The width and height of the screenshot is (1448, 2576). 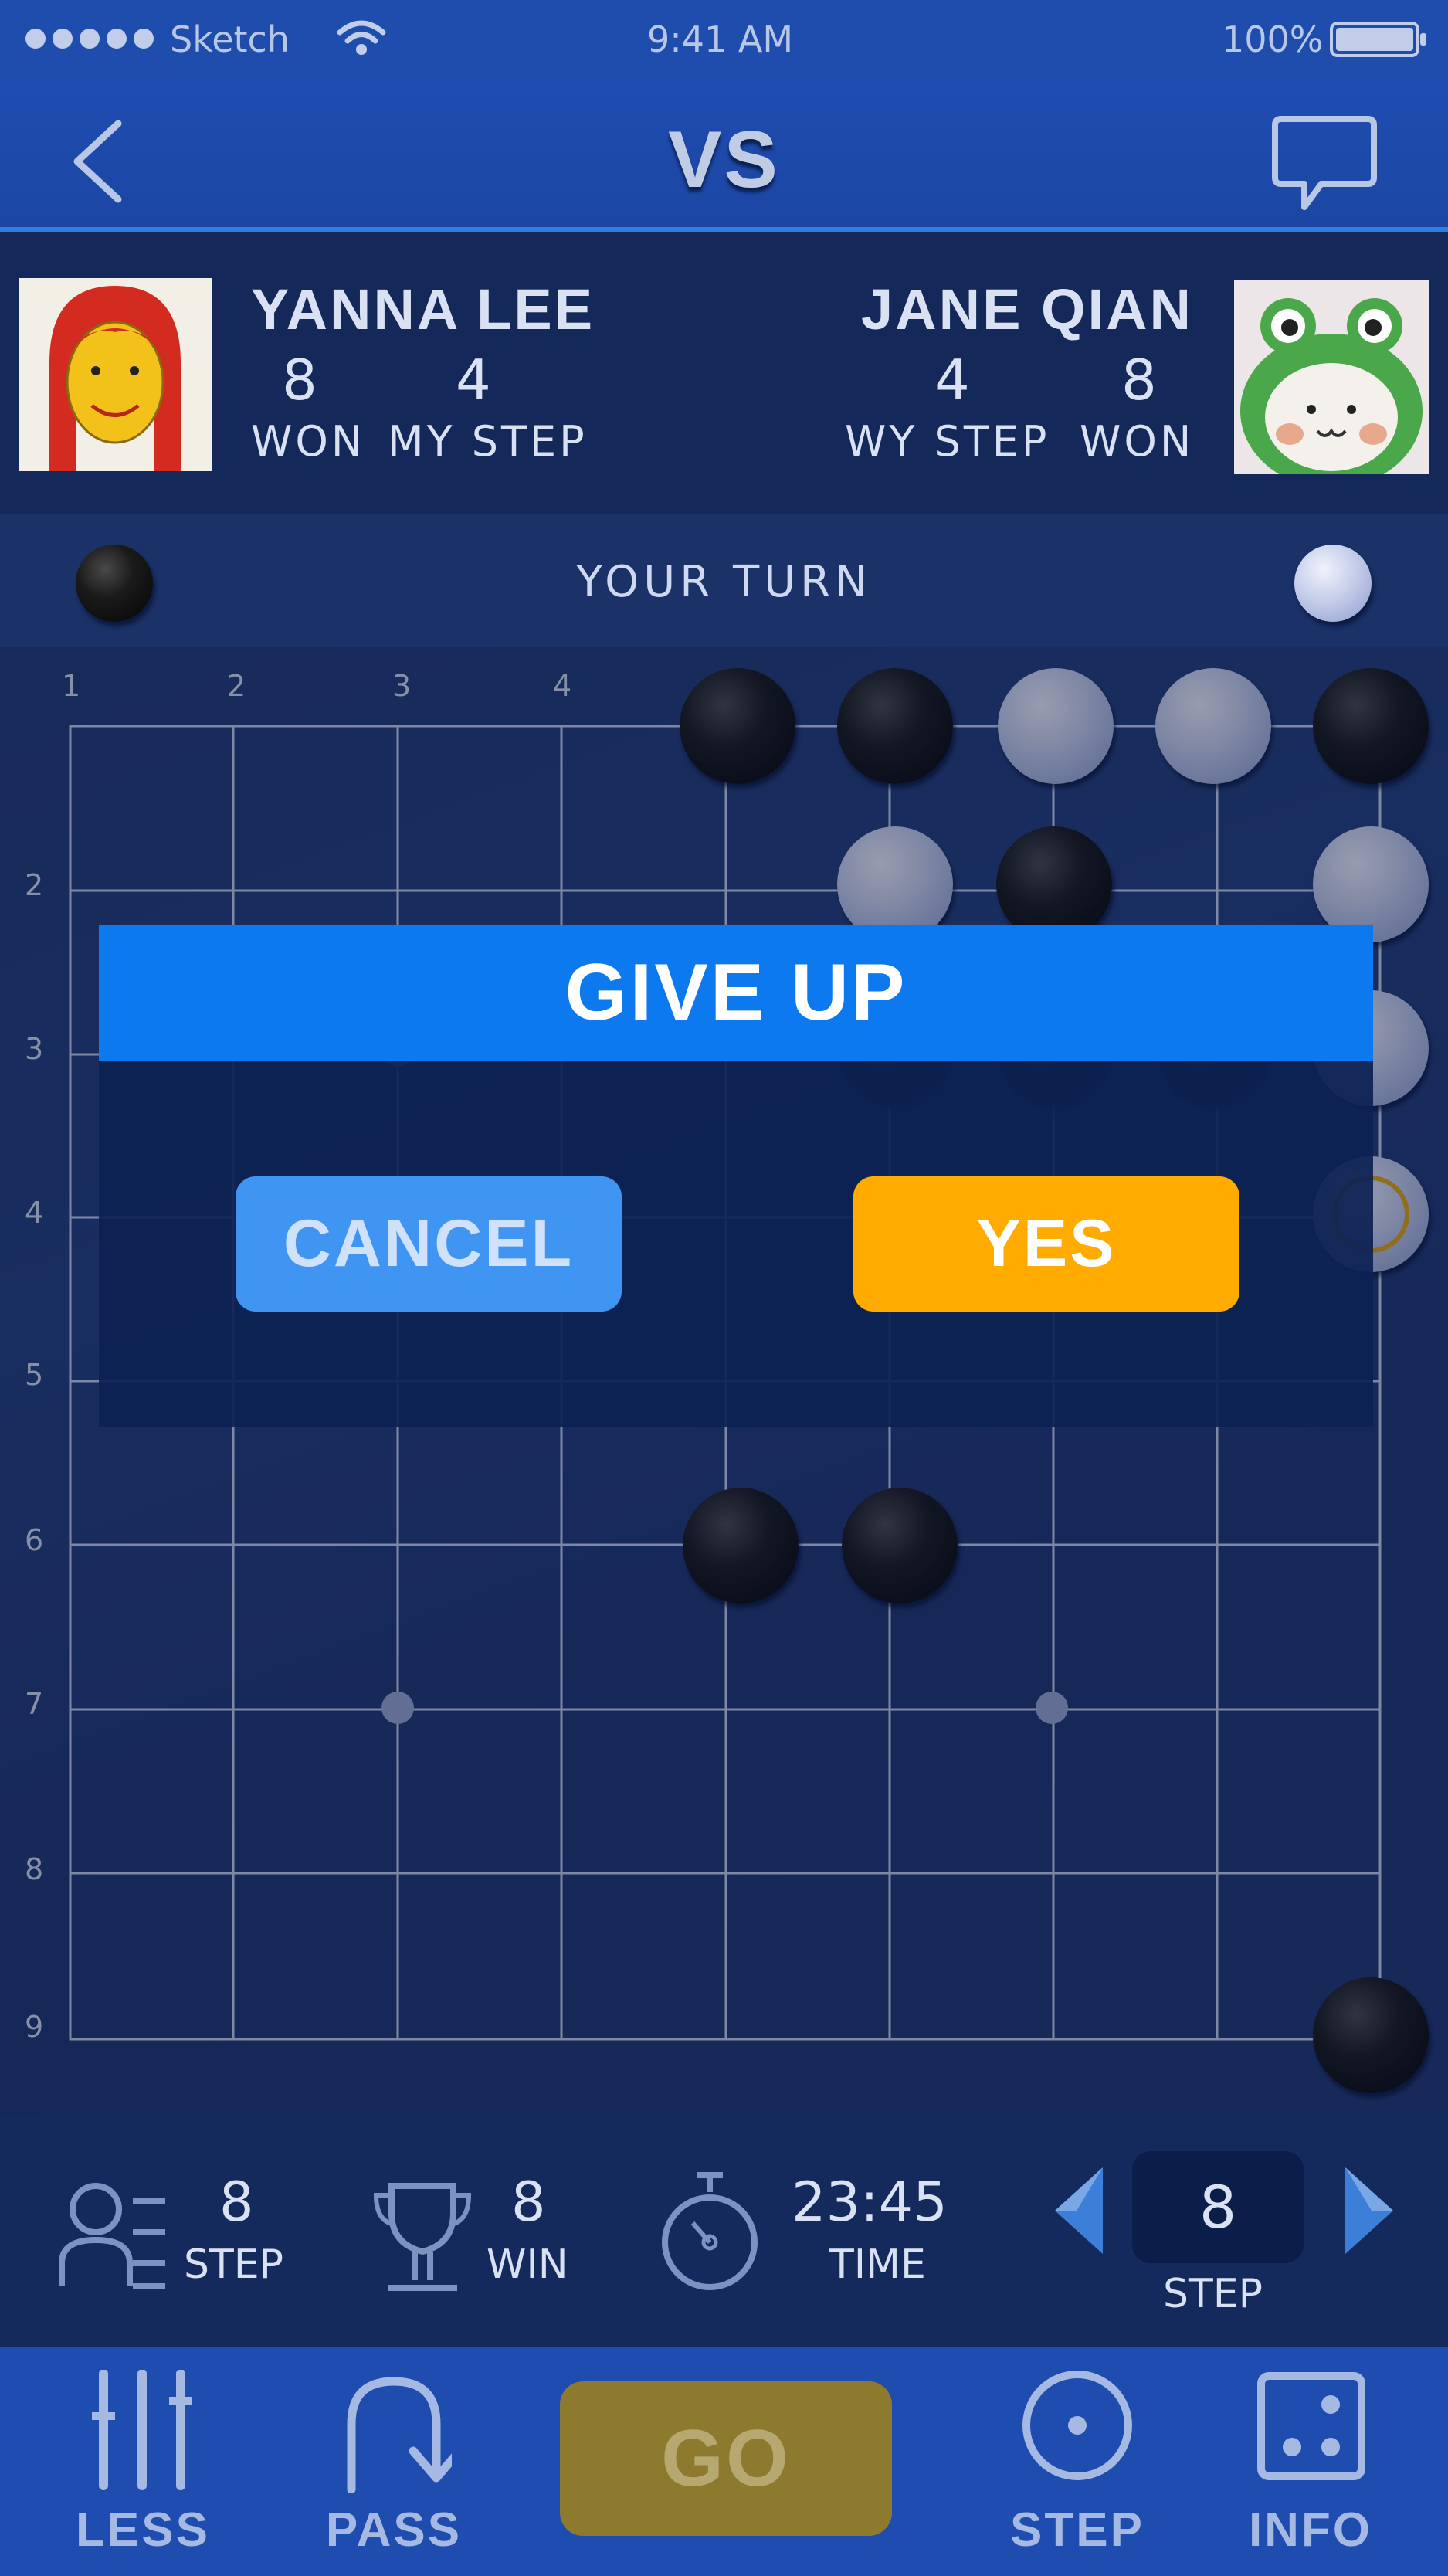 What do you see at coordinates (1139, 380) in the screenshot?
I see `player-right-won-value: 8` at bounding box center [1139, 380].